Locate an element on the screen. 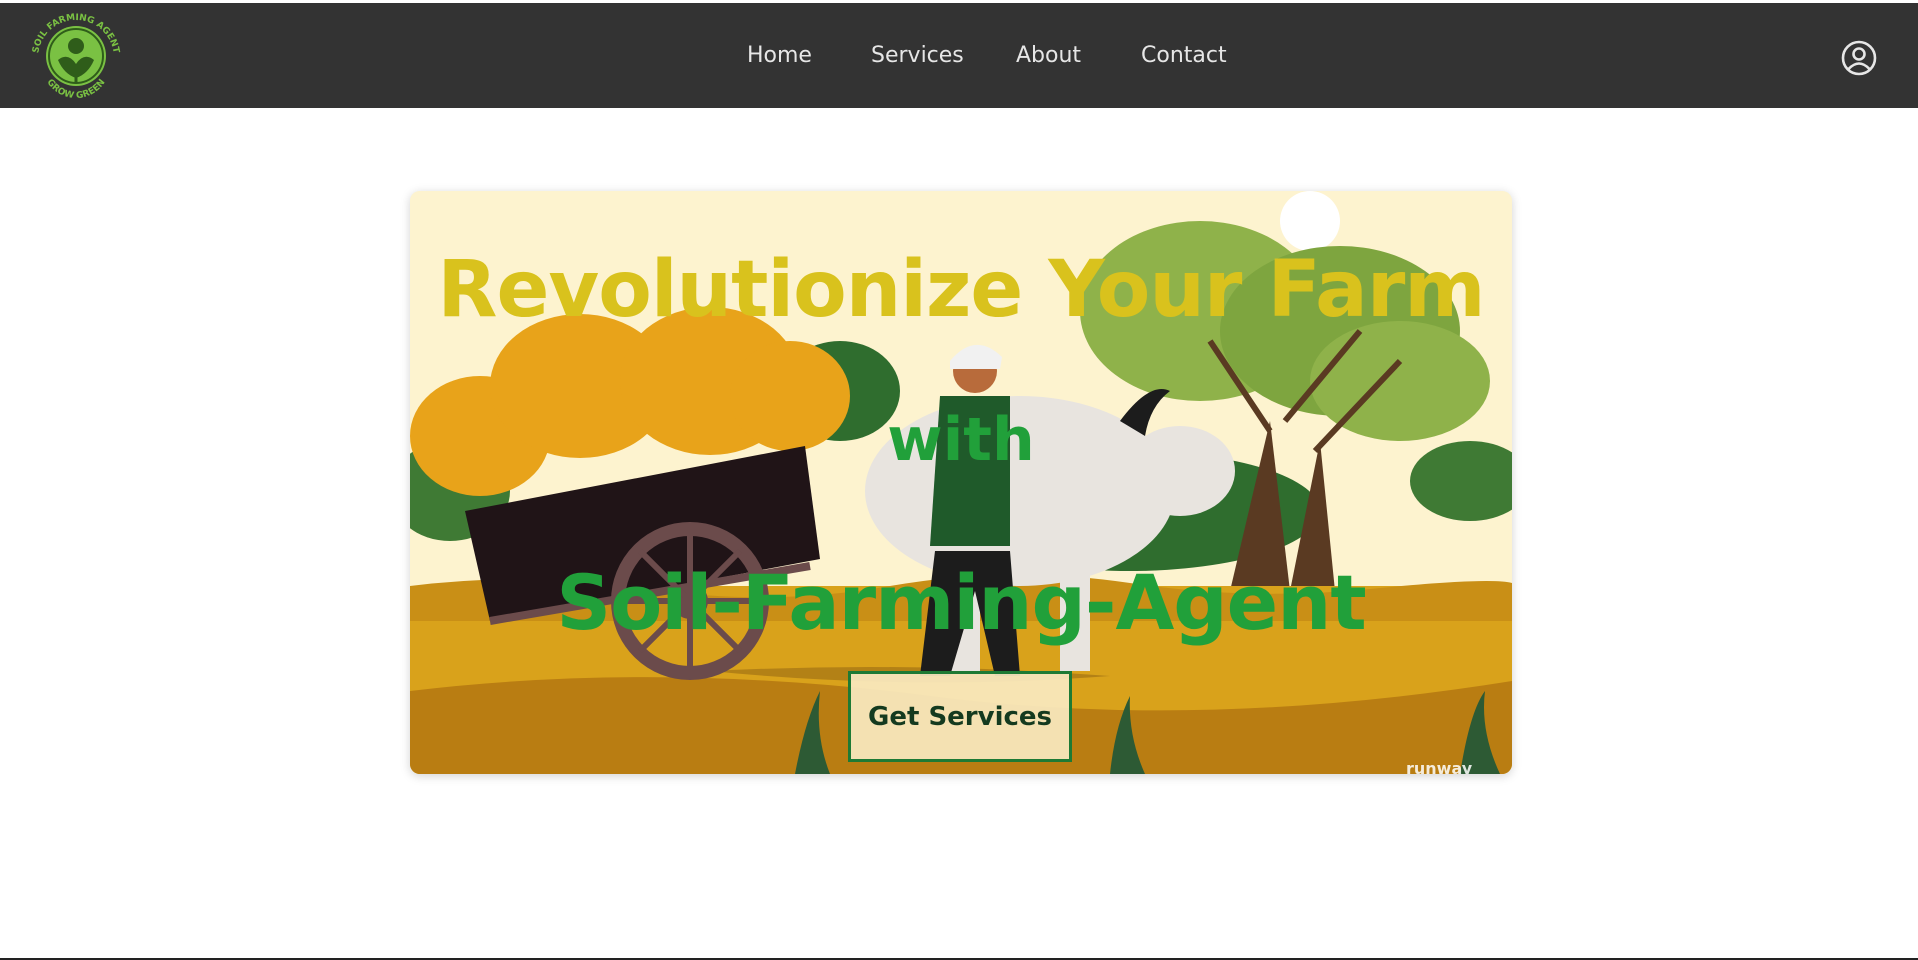 This screenshot has height=960, width=1918. video-watermark: runway is located at coordinates (1439, 766).